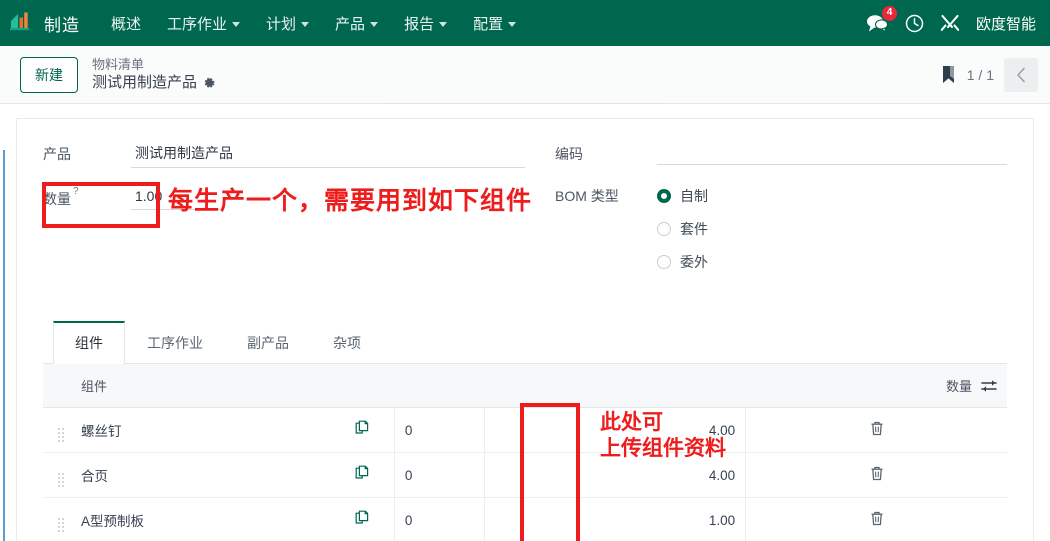 This screenshot has height=541, width=1050. Describe the element at coordinates (57, 199) in the screenshot. I see `field-quantity-label-text: 数量` at that location.